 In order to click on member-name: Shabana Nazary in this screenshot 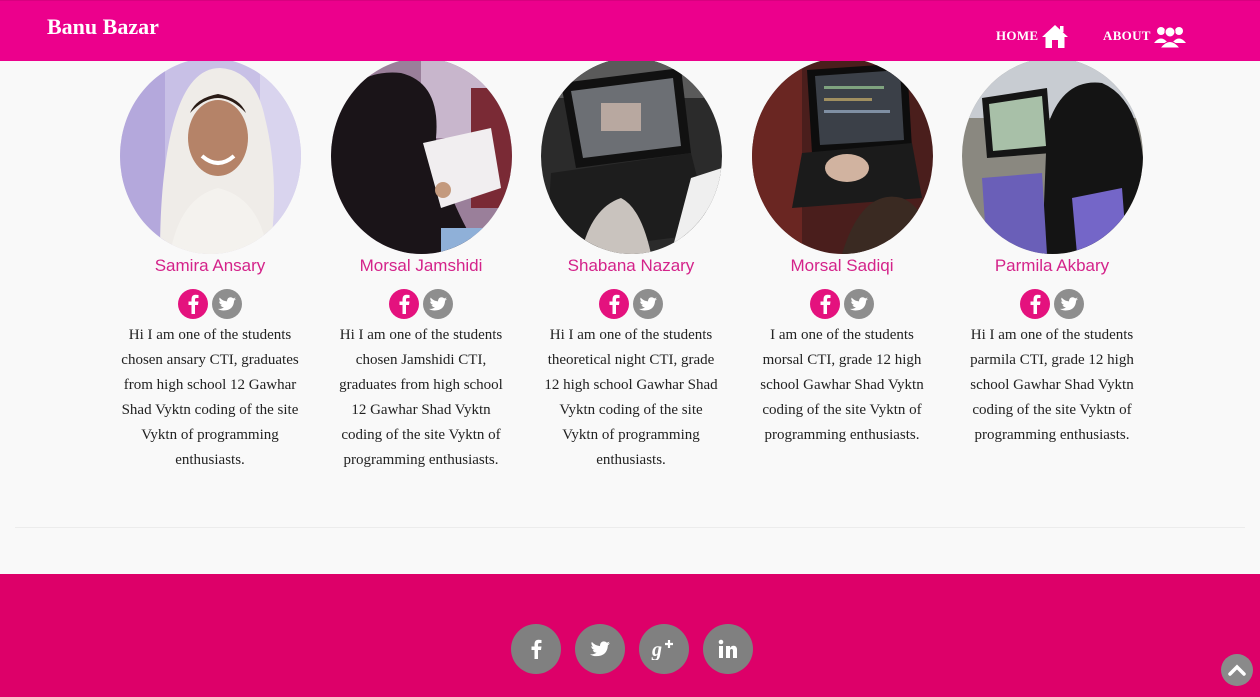, I will do `click(631, 265)`.